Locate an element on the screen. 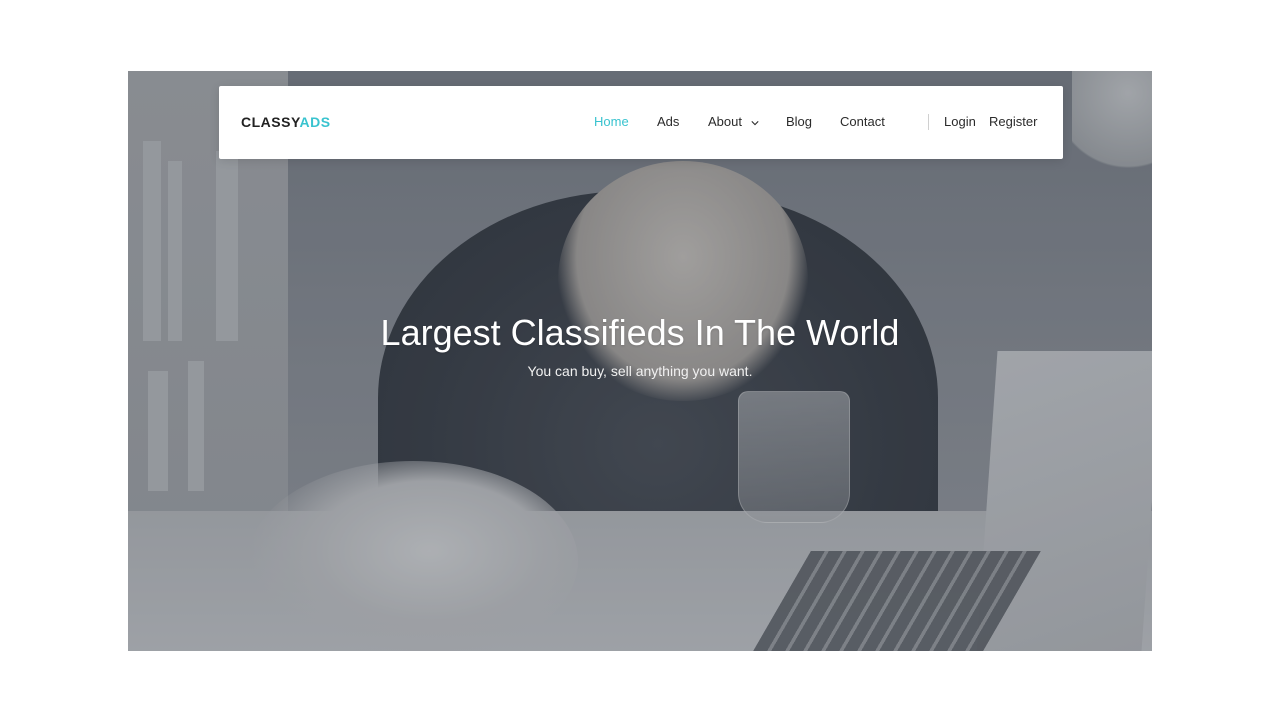  nav-home-link: Home is located at coordinates (611, 121).